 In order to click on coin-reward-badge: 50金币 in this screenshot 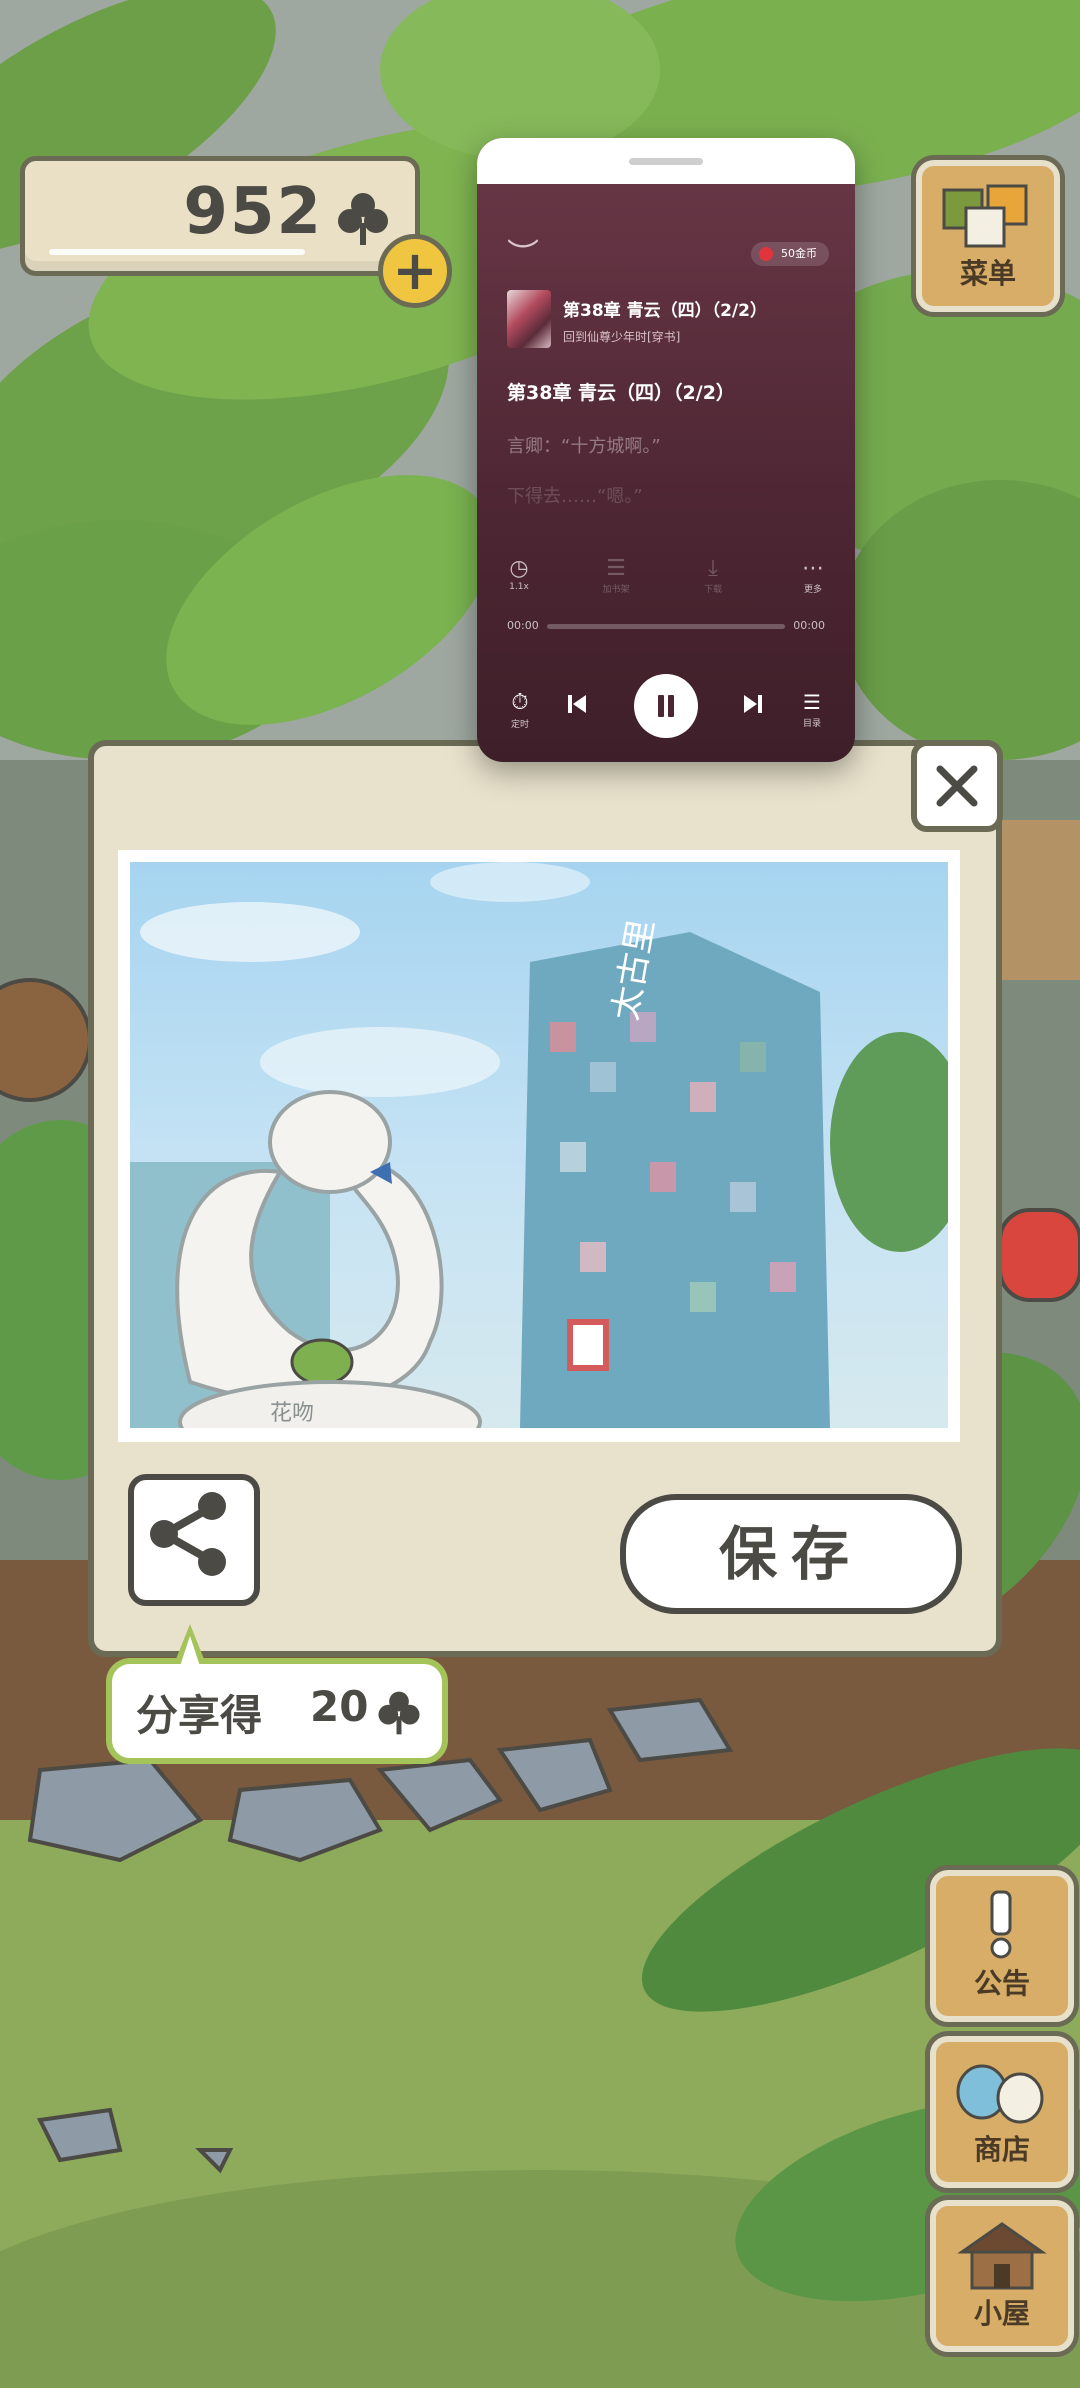, I will do `click(790, 254)`.